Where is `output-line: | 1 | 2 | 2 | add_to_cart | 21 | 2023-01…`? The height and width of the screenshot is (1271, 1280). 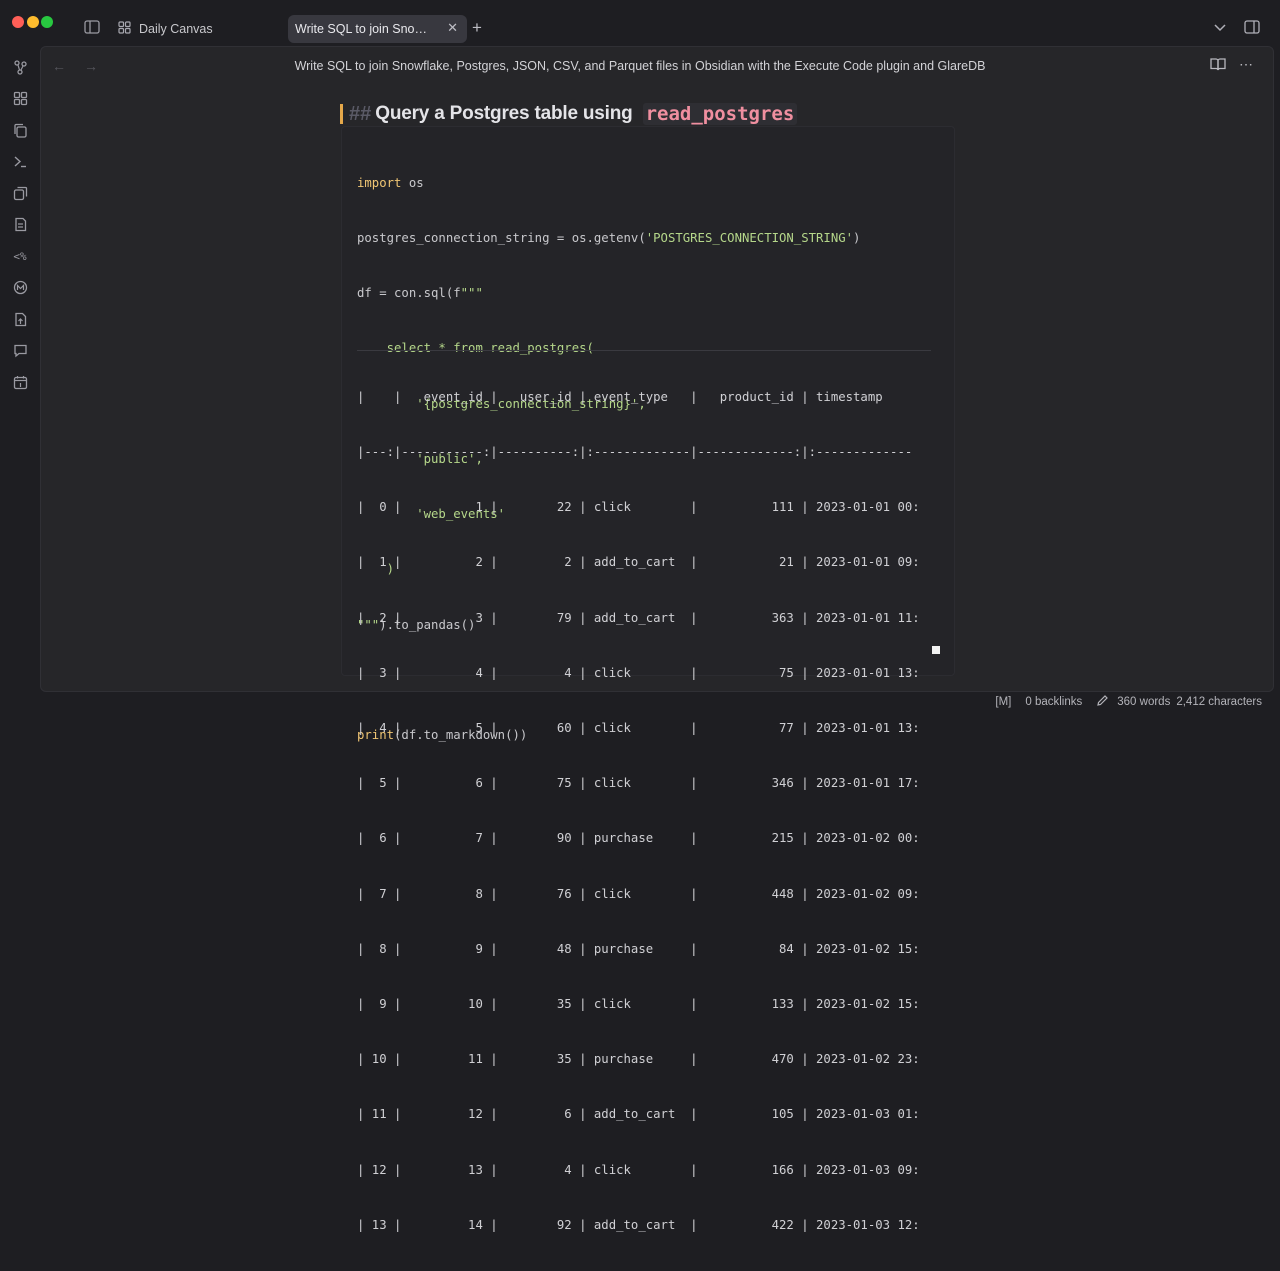 output-line: | 1 | 2 | 2 | add_to_cart | 21 | 2023-01… is located at coordinates (638, 562).